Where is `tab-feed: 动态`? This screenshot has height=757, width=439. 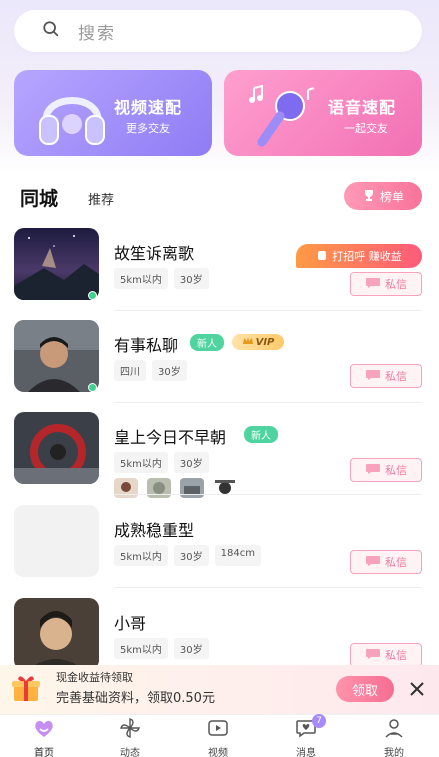
tab-feed: 动态 is located at coordinates (130, 737).